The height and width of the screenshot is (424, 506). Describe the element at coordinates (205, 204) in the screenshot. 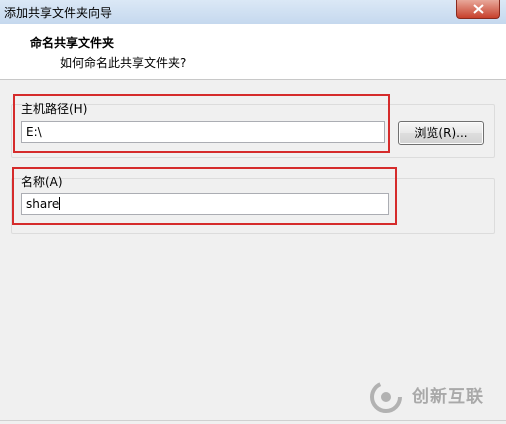

I see `name-input: share` at that location.